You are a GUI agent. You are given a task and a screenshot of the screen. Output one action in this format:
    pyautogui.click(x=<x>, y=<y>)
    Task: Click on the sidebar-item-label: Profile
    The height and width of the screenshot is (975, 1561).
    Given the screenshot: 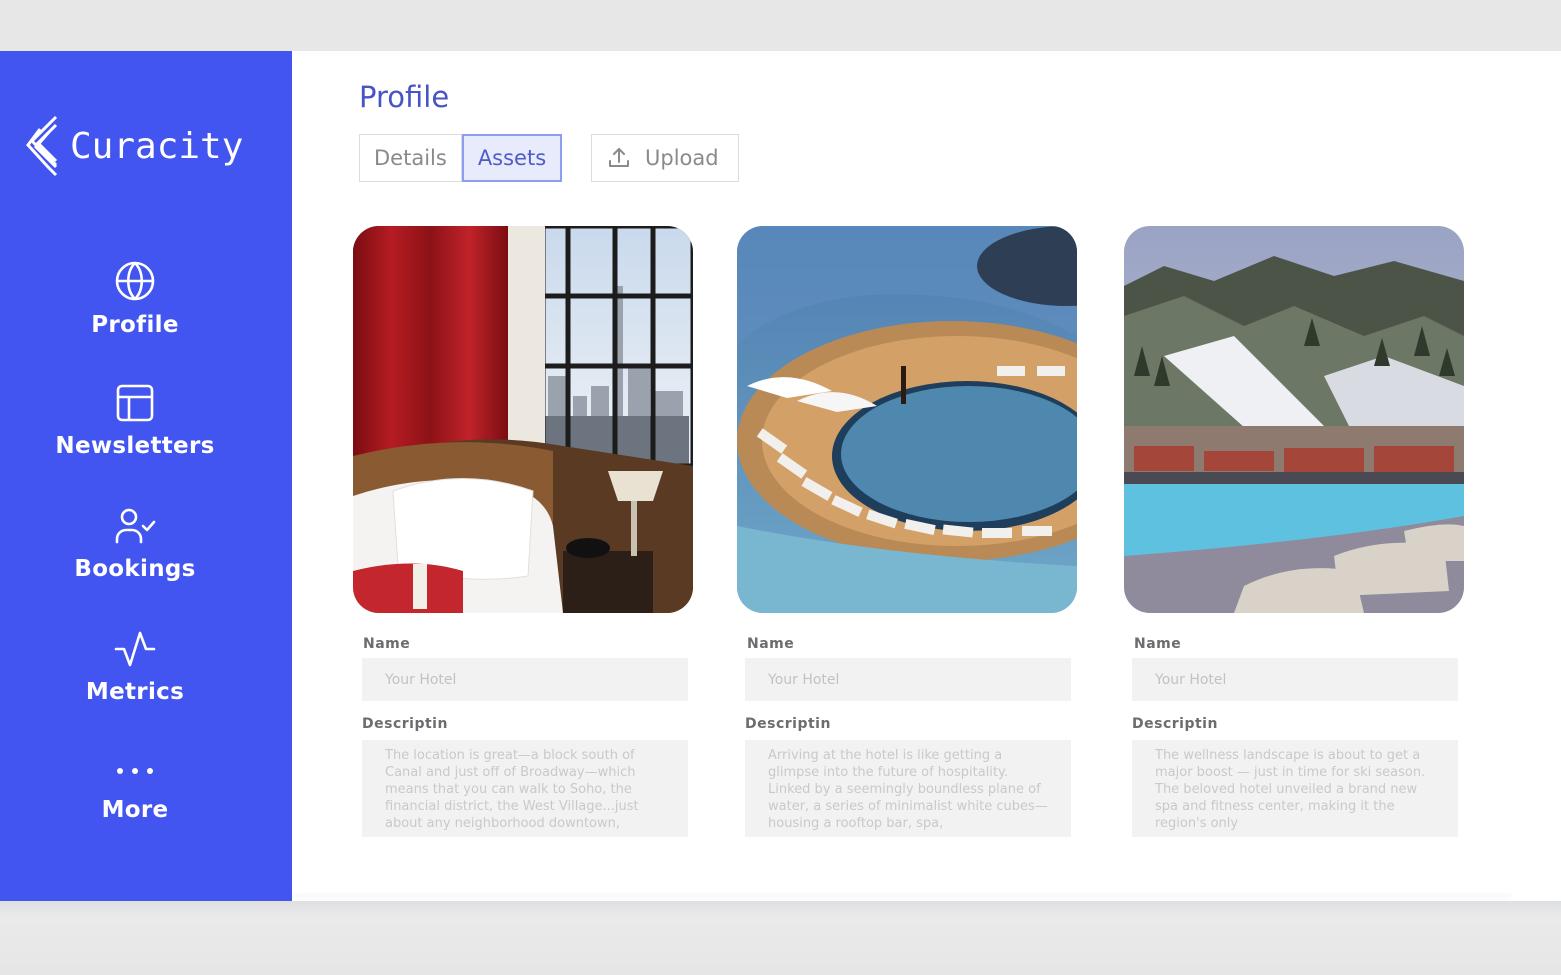 What is the action you would take?
    pyautogui.click(x=135, y=325)
    